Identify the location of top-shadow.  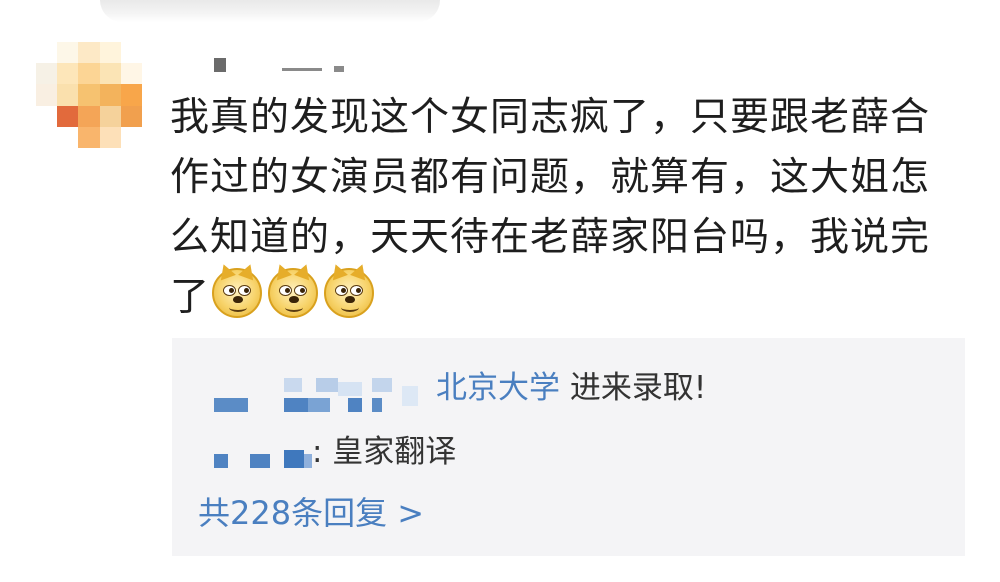
(270, 11).